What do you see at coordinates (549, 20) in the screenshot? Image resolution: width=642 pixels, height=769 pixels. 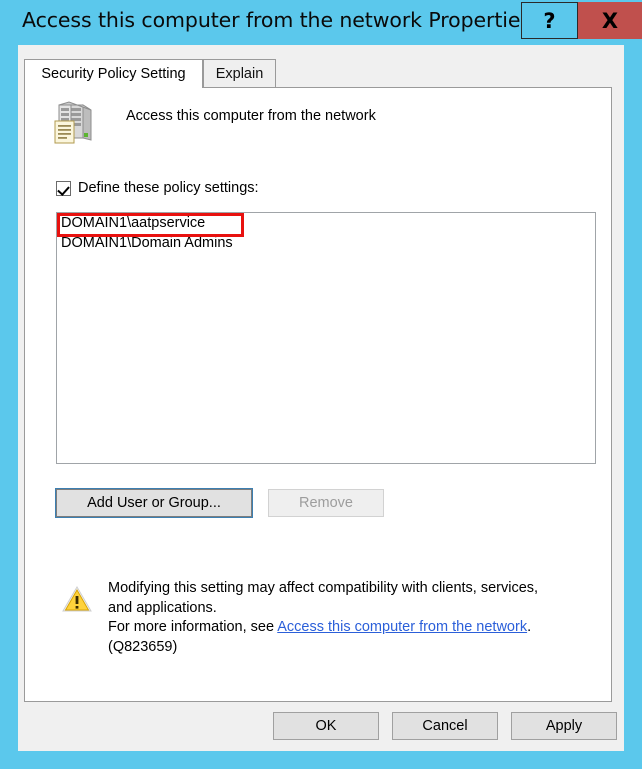 I see `help-button: ?` at bounding box center [549, 20].